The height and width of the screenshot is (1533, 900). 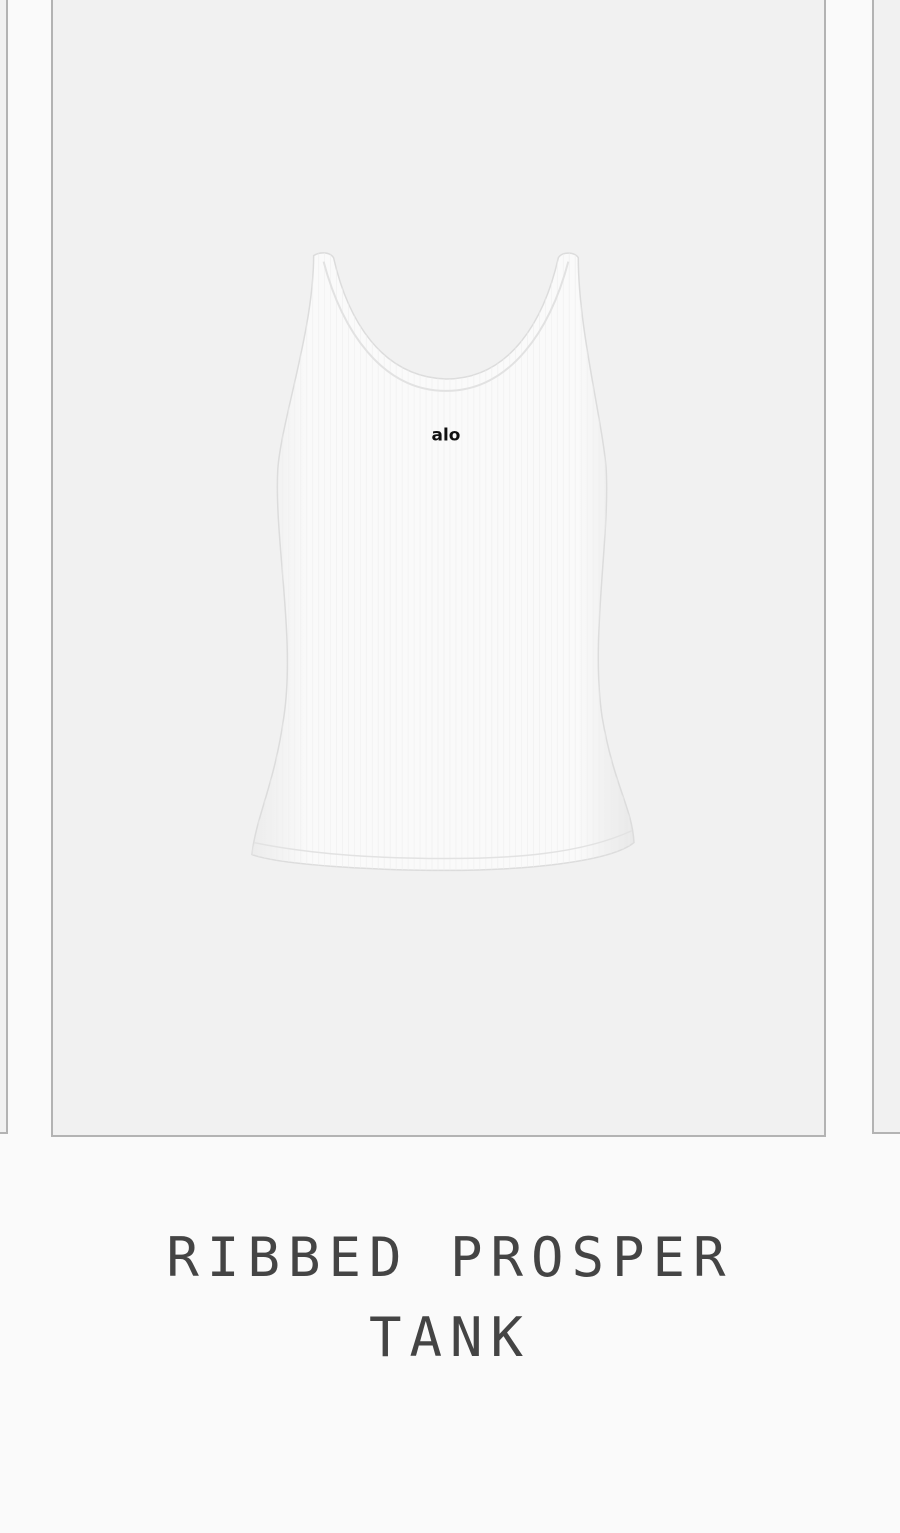 What do you see at coordinates (886, 567) in the screenshot?
I see `next-product-card` at bounding box center [886, 567].